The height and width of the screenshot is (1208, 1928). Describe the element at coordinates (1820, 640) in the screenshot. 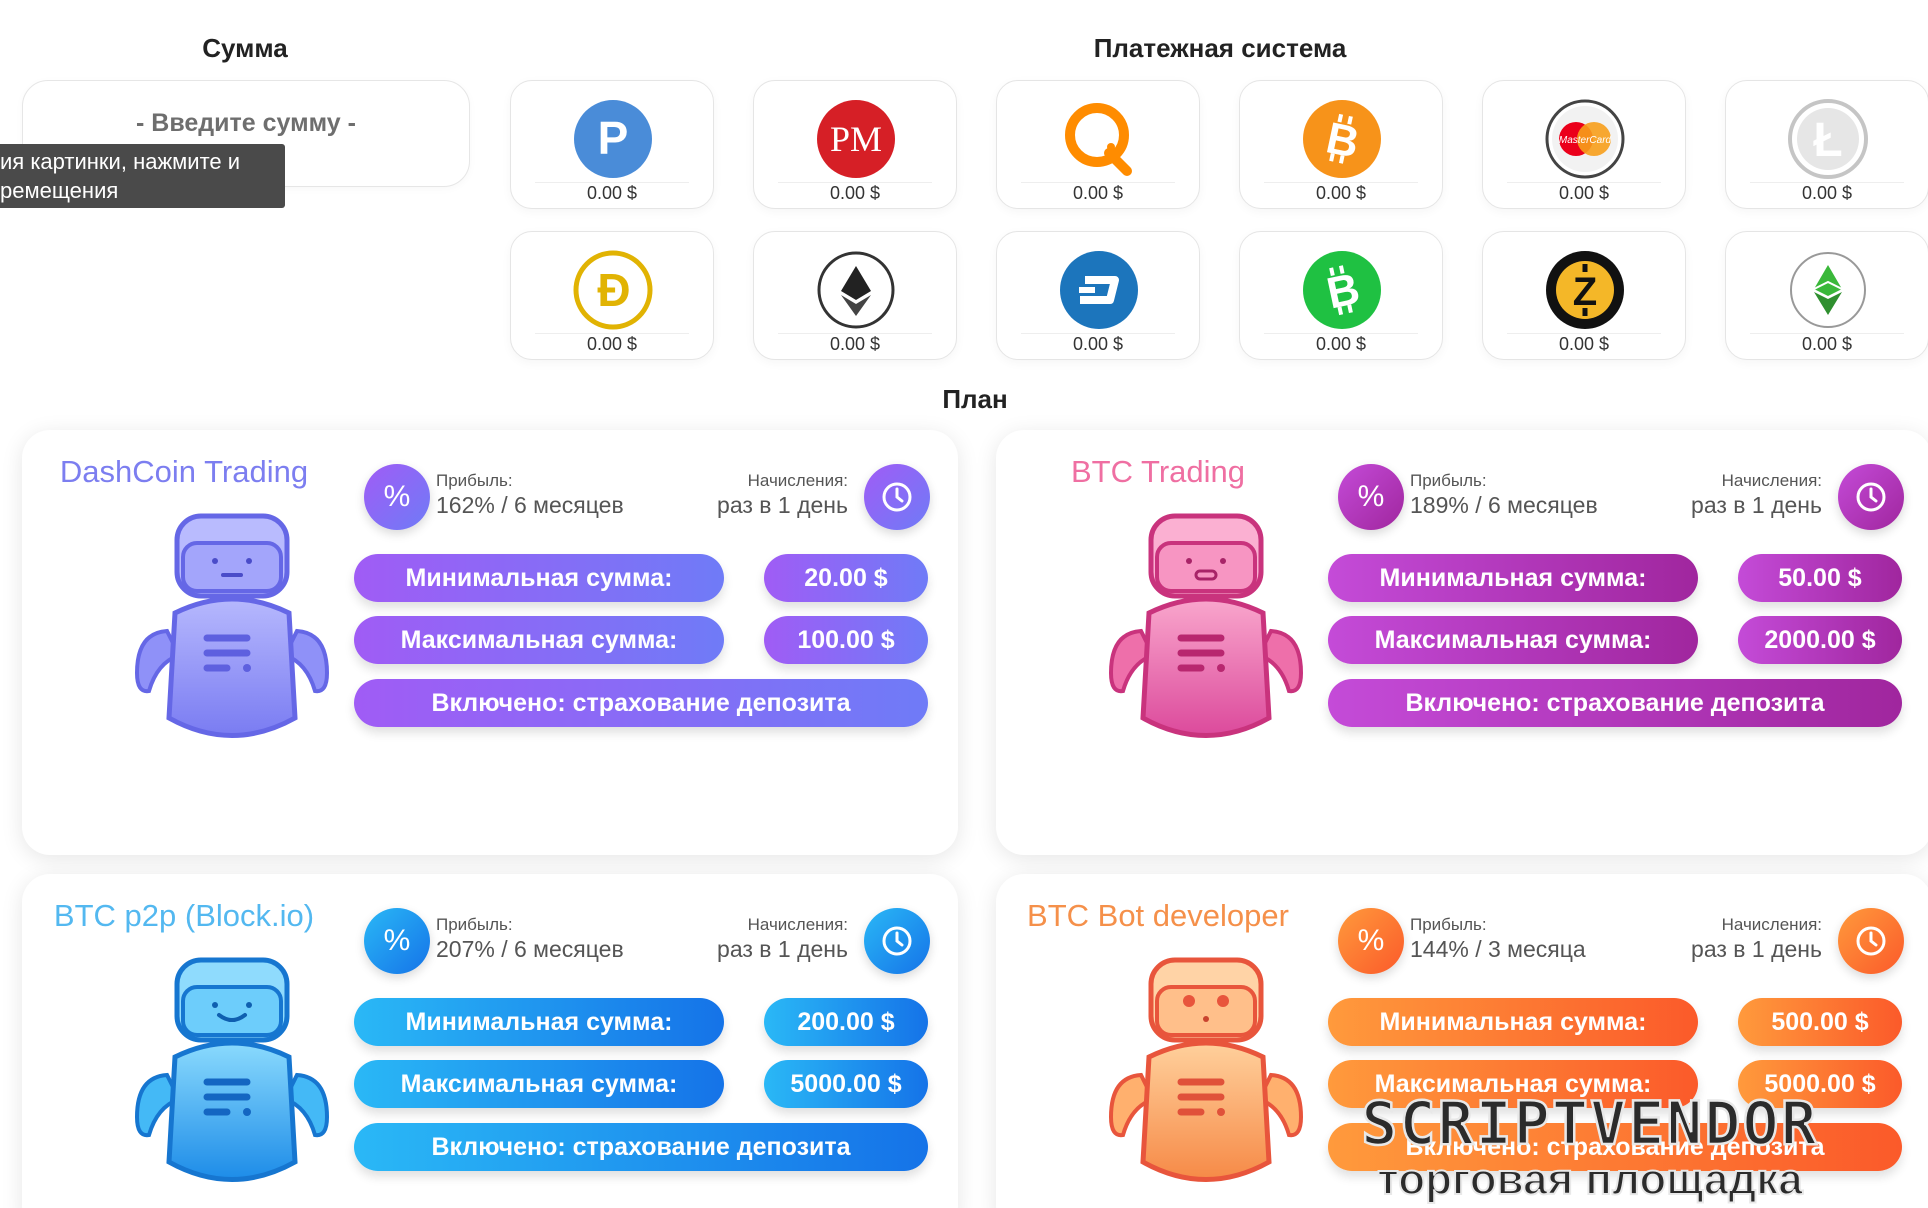

I see `max-amount-value: 2000.00 $` at that location.